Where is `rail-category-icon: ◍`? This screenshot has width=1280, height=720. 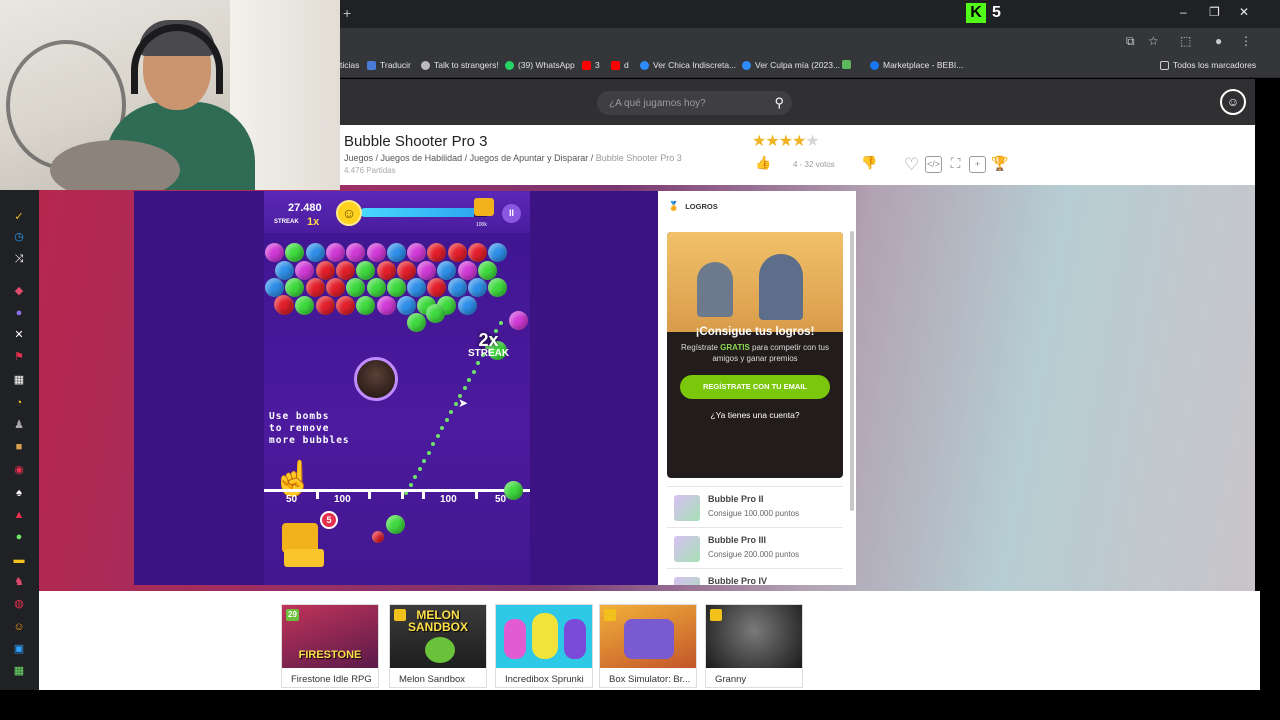
rail-category-icon: ◍ is located at coordinates (19, 604).